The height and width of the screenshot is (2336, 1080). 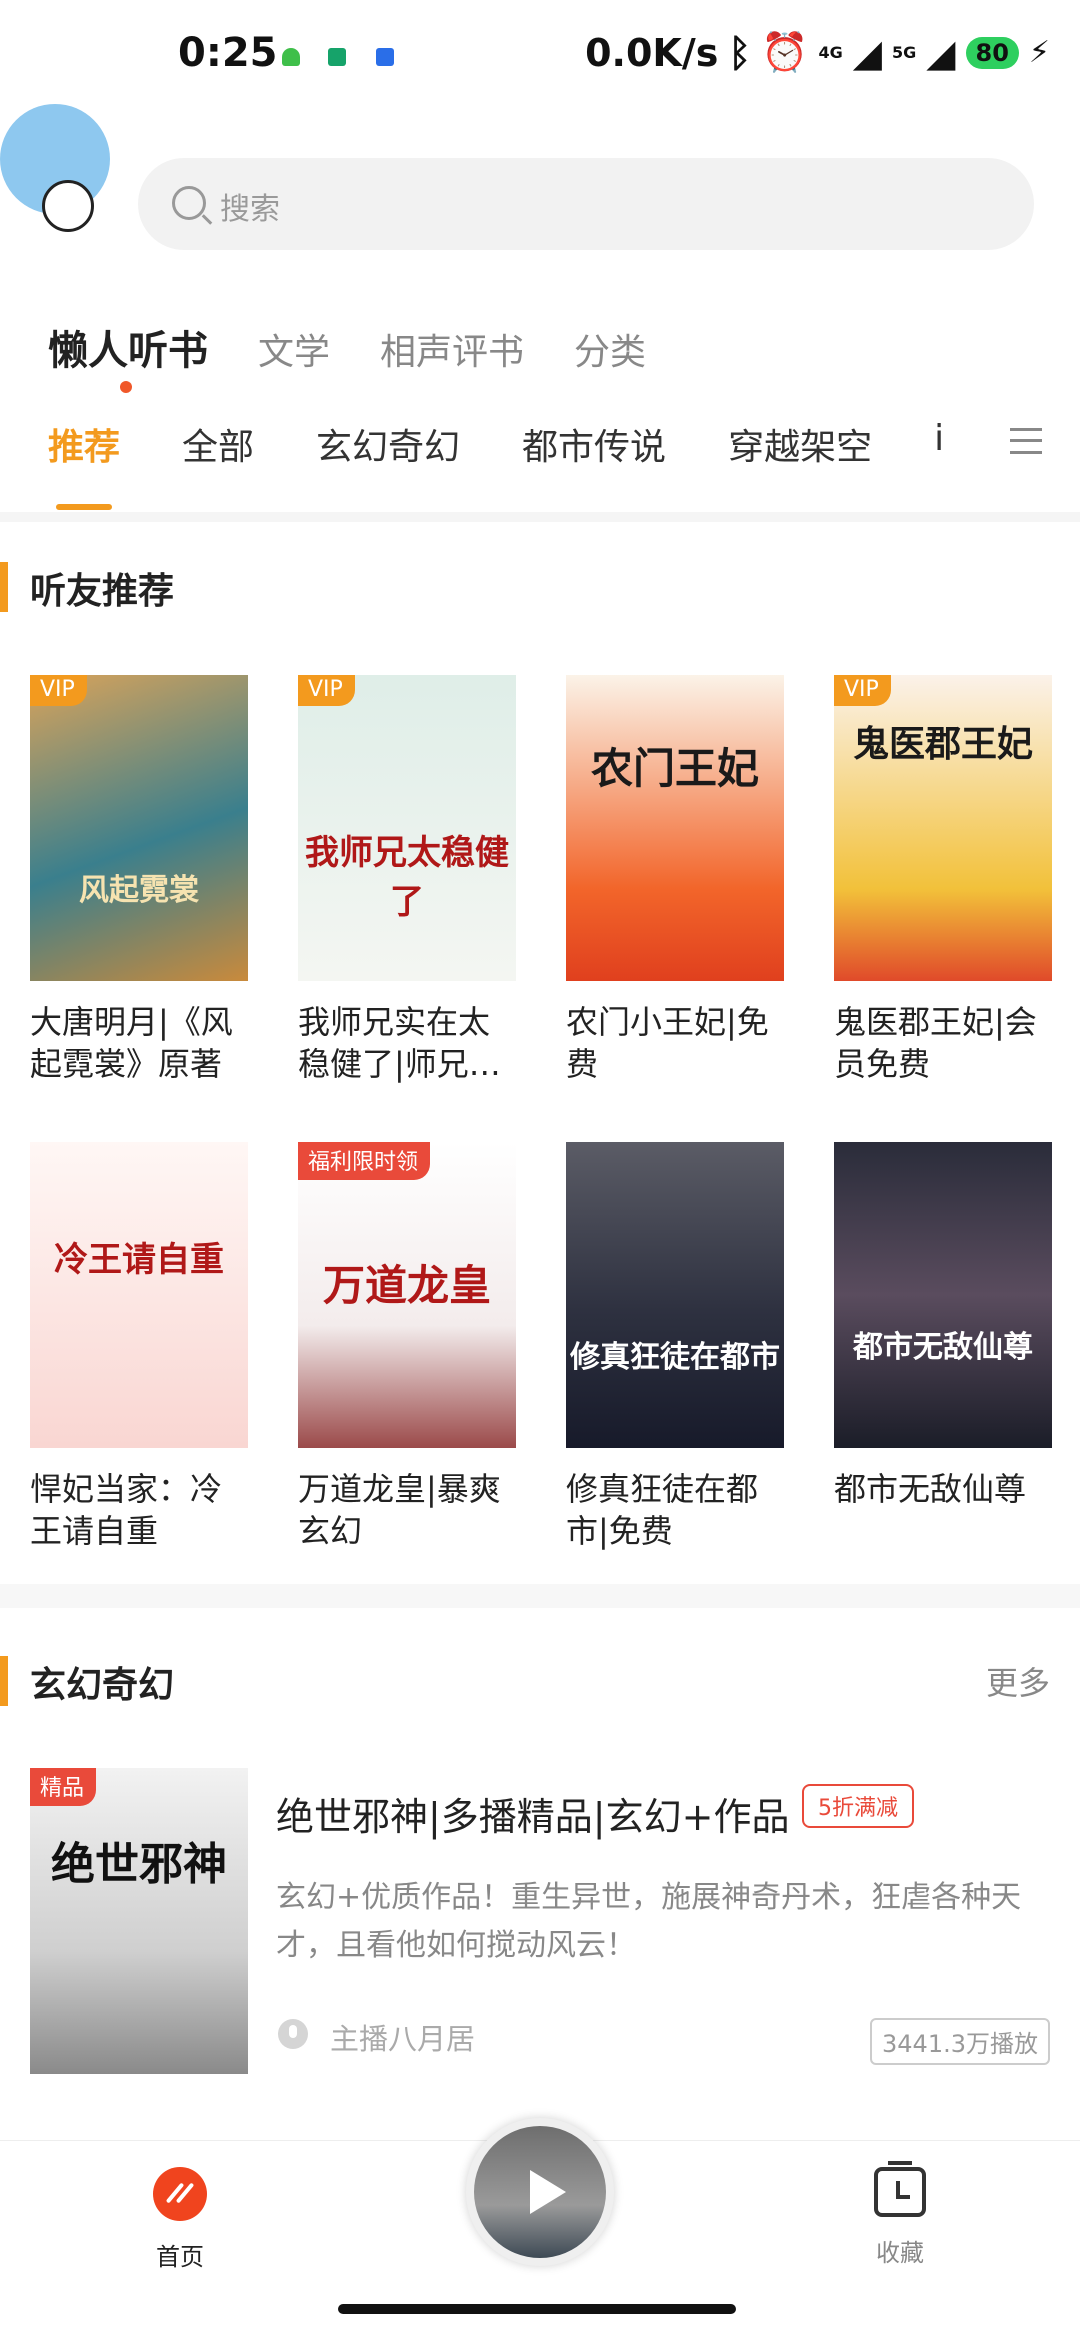 I want to click on cover-title: 都市无敌仙尊, so click(x=943, y=1347).